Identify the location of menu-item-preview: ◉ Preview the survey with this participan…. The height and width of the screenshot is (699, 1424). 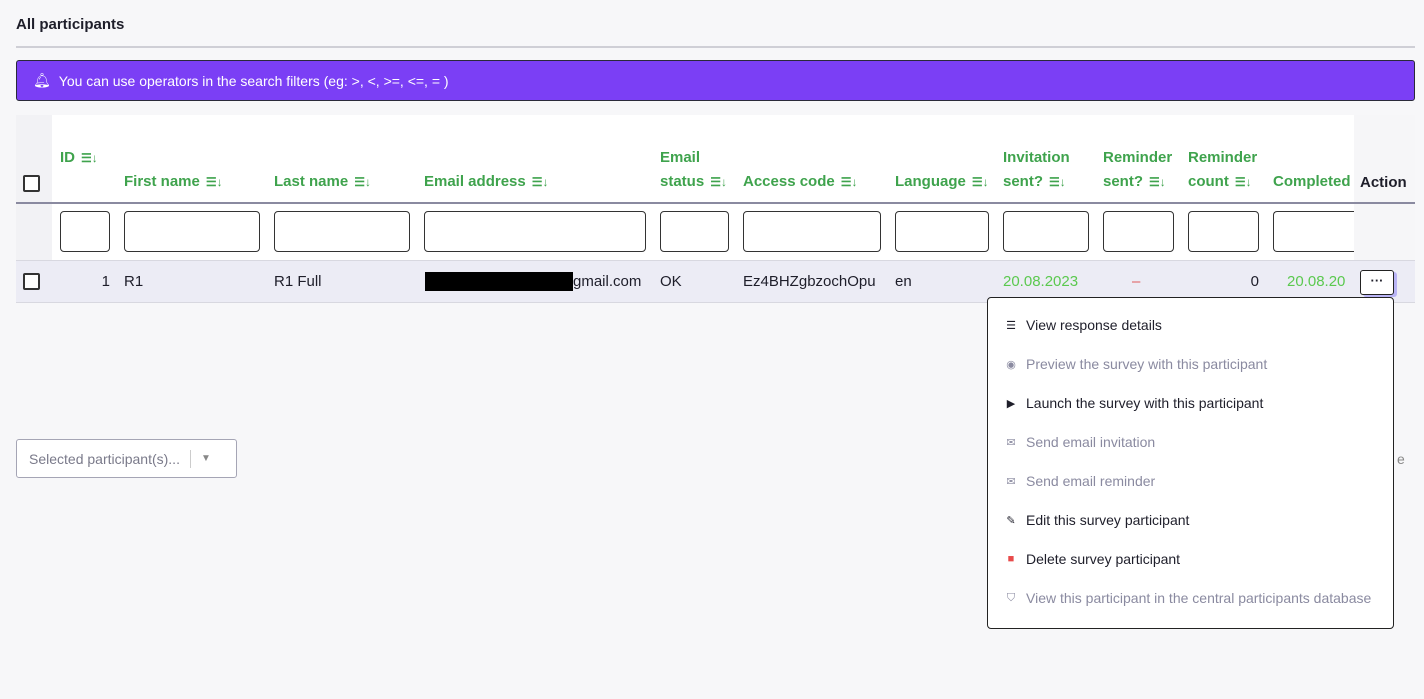
(1135, 364).